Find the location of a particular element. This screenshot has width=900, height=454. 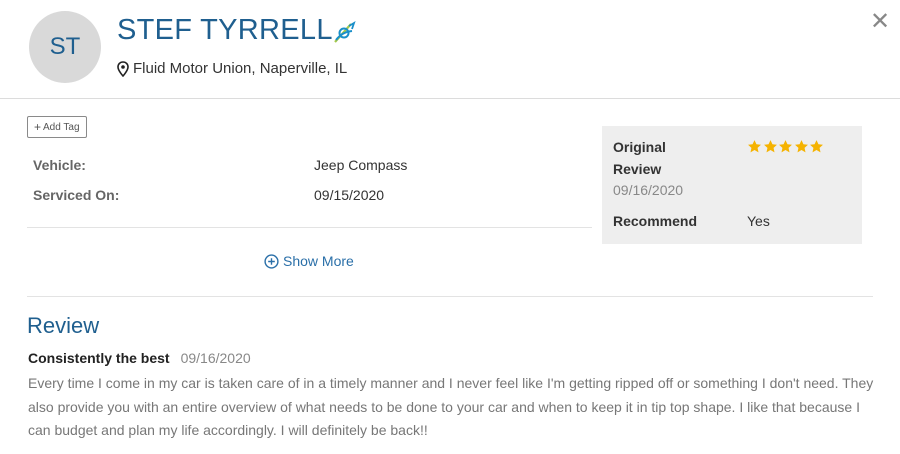

recommend-value: Yes is located at coordinates (758, 221).